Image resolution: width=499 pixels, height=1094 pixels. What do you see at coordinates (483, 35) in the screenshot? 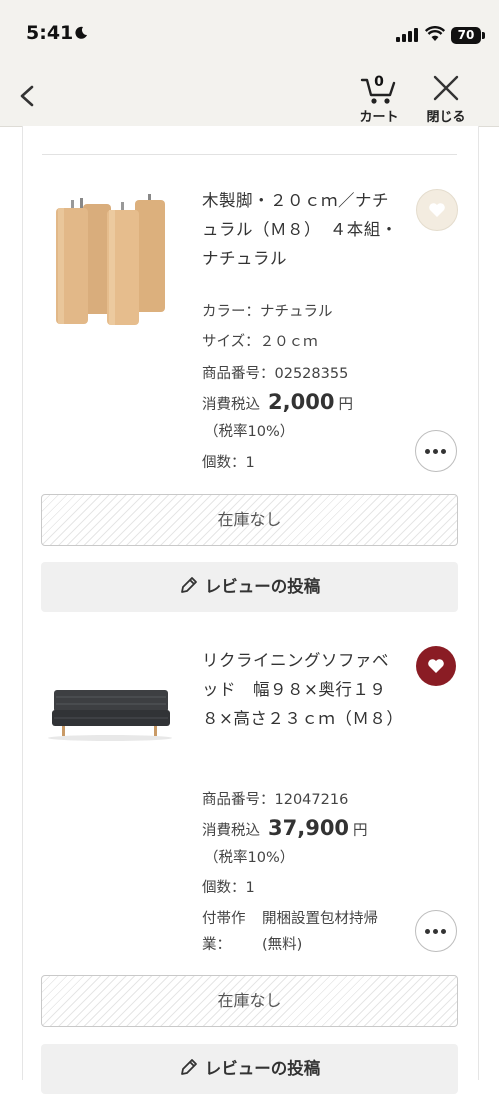
I see `battery-cap` at bounding box center [483, 35].